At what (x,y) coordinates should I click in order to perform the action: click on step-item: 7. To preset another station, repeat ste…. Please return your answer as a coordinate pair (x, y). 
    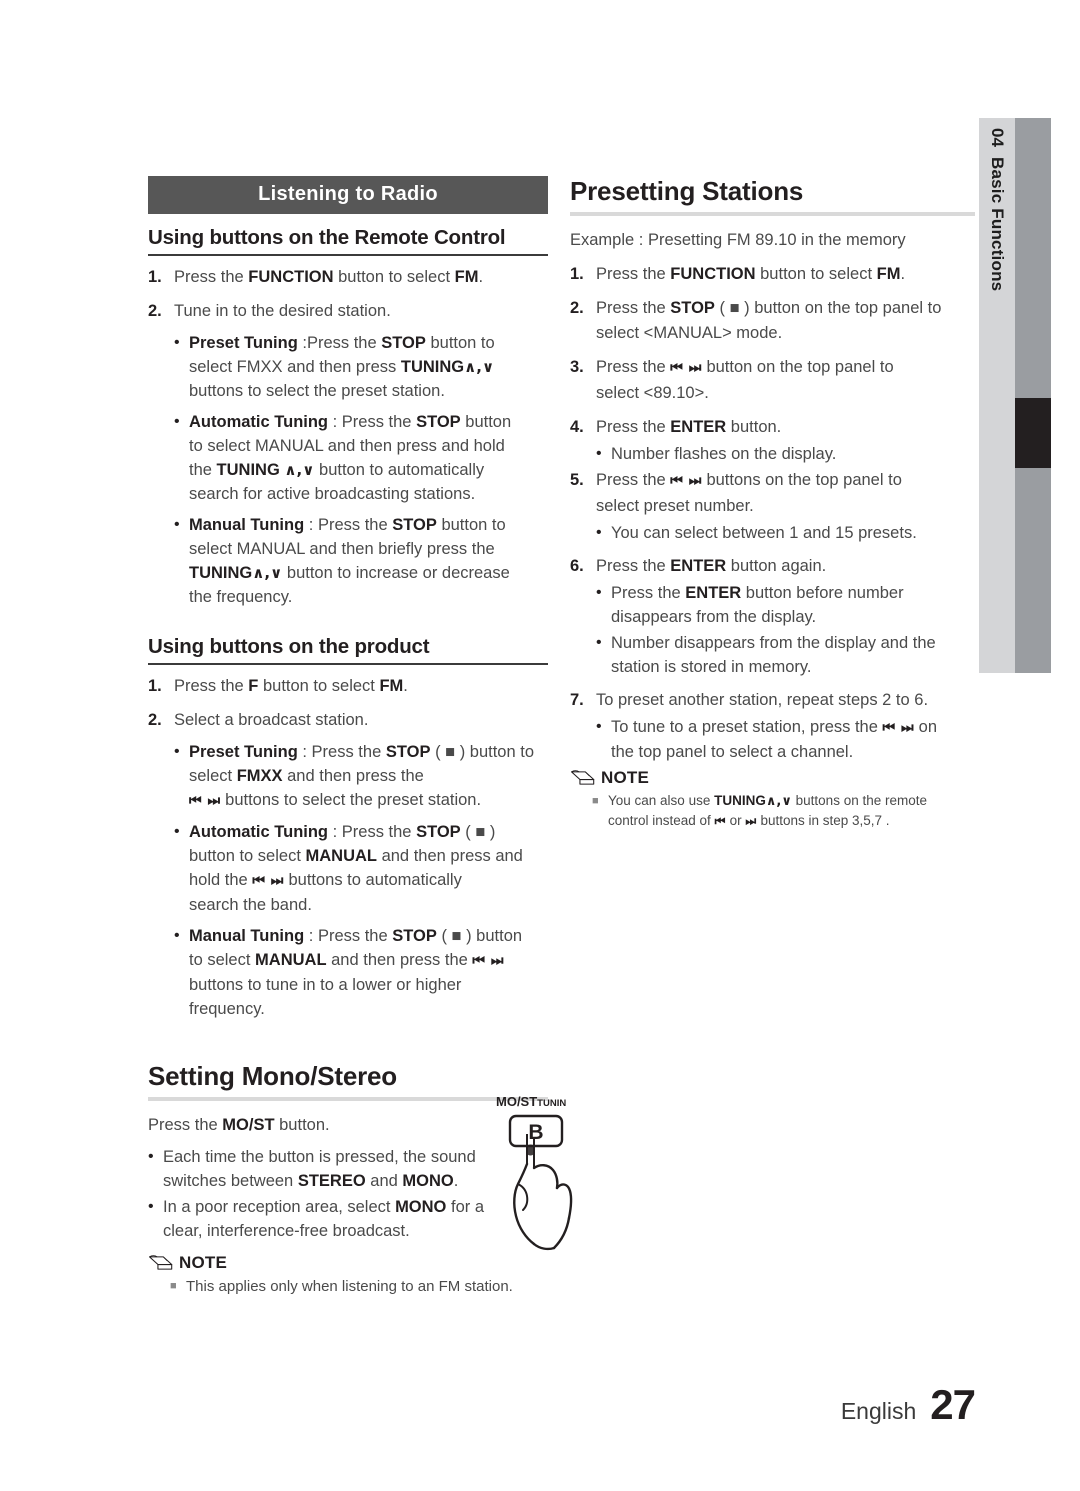
    Looking at the image, I should click on (772, 700).